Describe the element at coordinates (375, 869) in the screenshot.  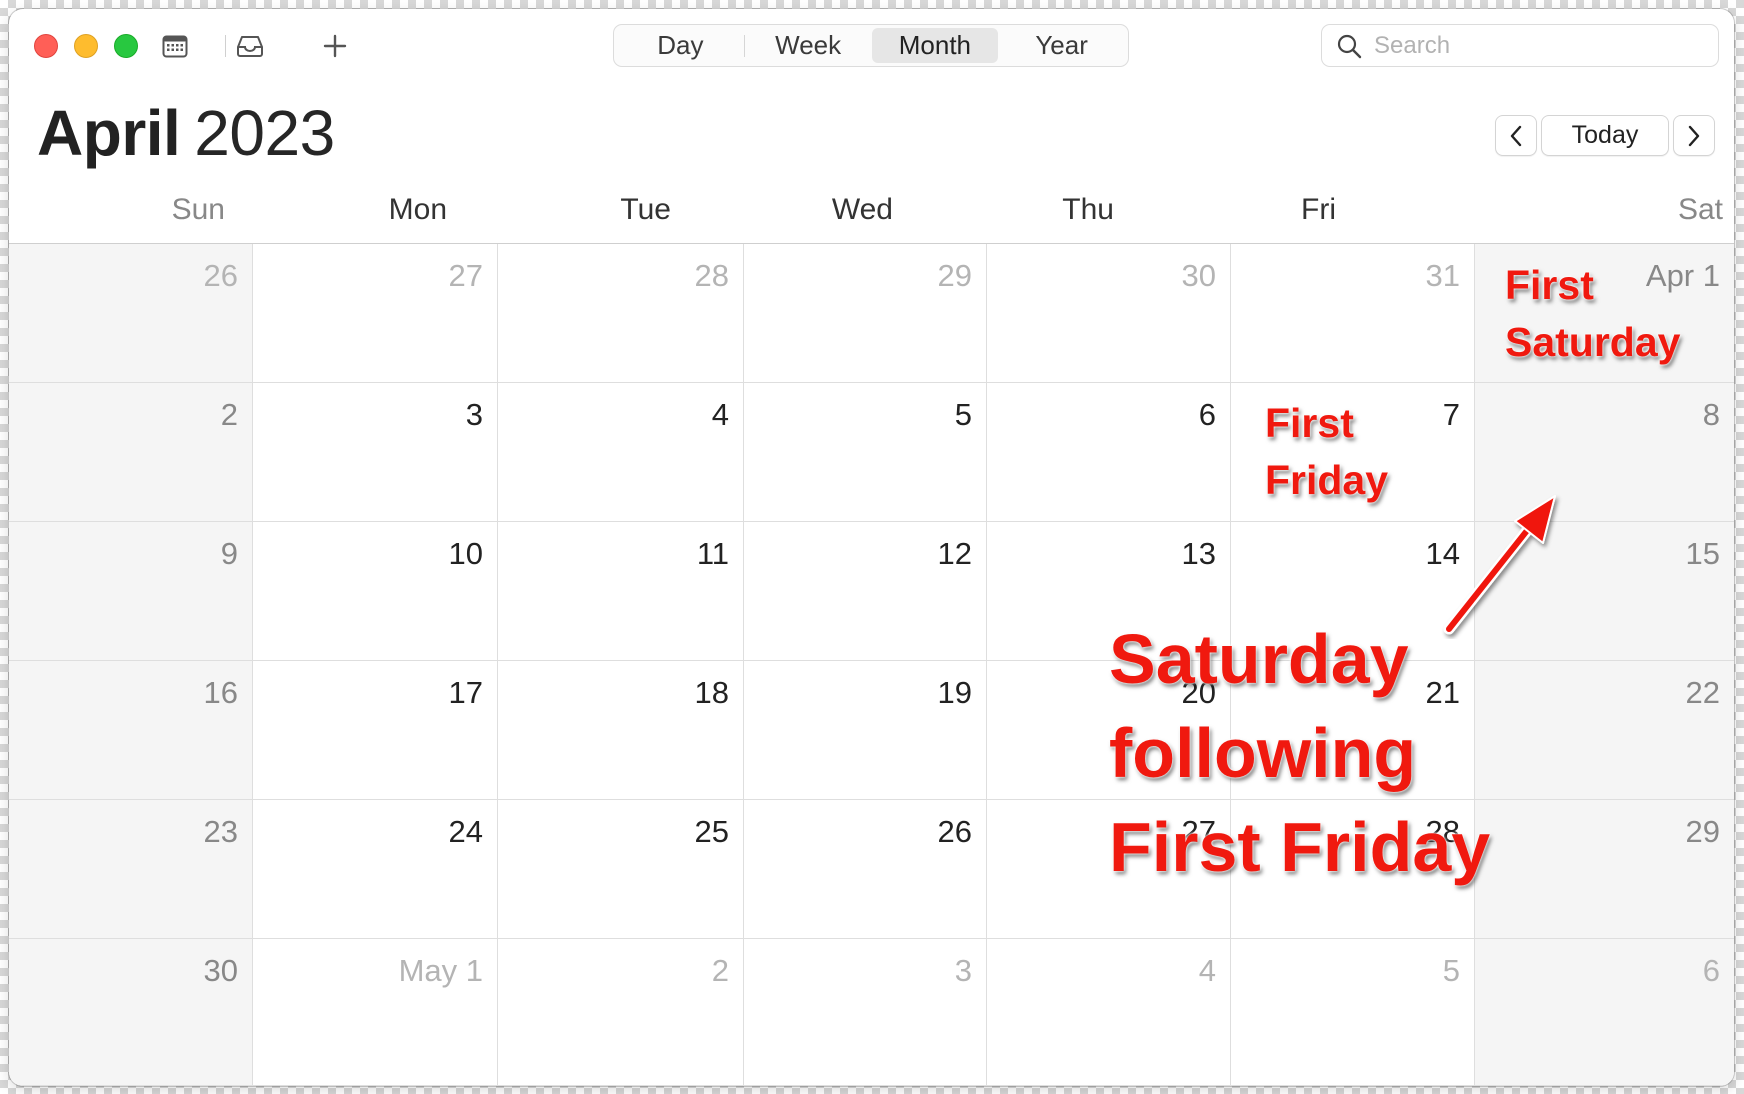
I see `day-cell: 24` at that location.